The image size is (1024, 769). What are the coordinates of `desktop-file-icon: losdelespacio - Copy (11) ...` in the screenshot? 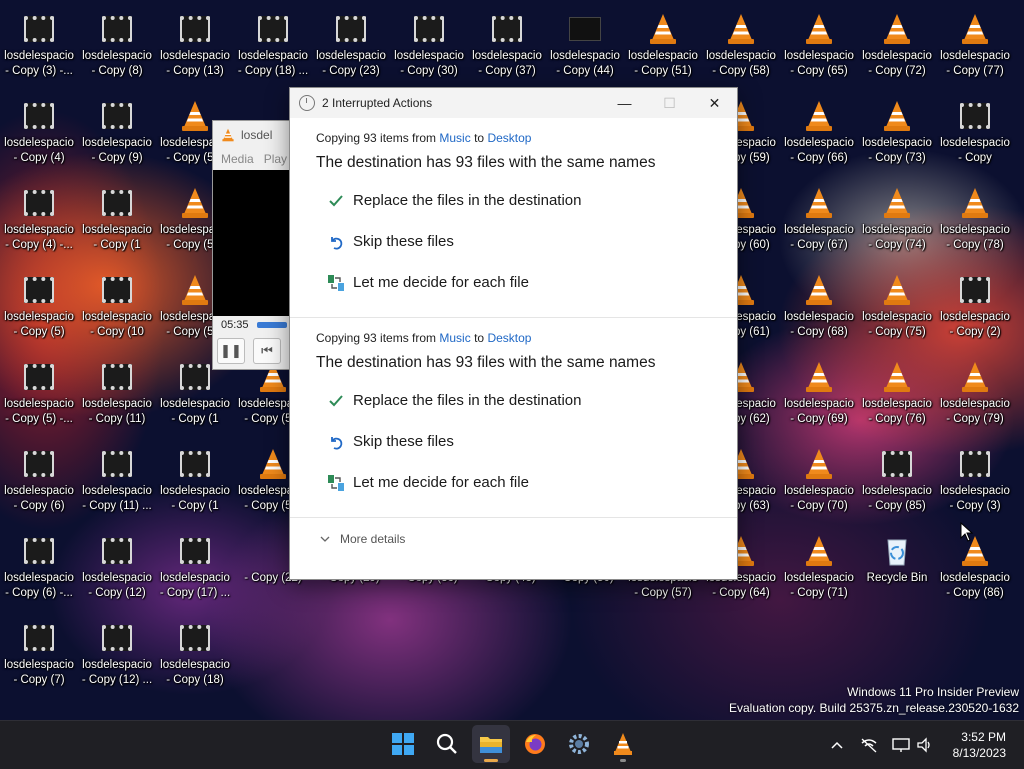 It's located at (117, 483).